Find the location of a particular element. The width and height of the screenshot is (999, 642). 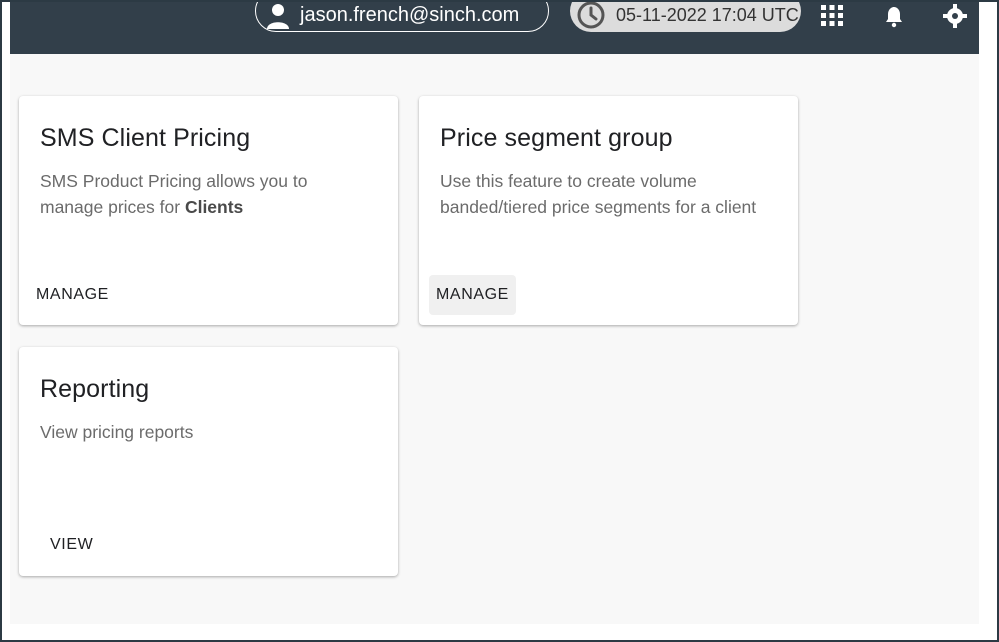

clients-emphasis: Clients is located at coordinates (214, 207).